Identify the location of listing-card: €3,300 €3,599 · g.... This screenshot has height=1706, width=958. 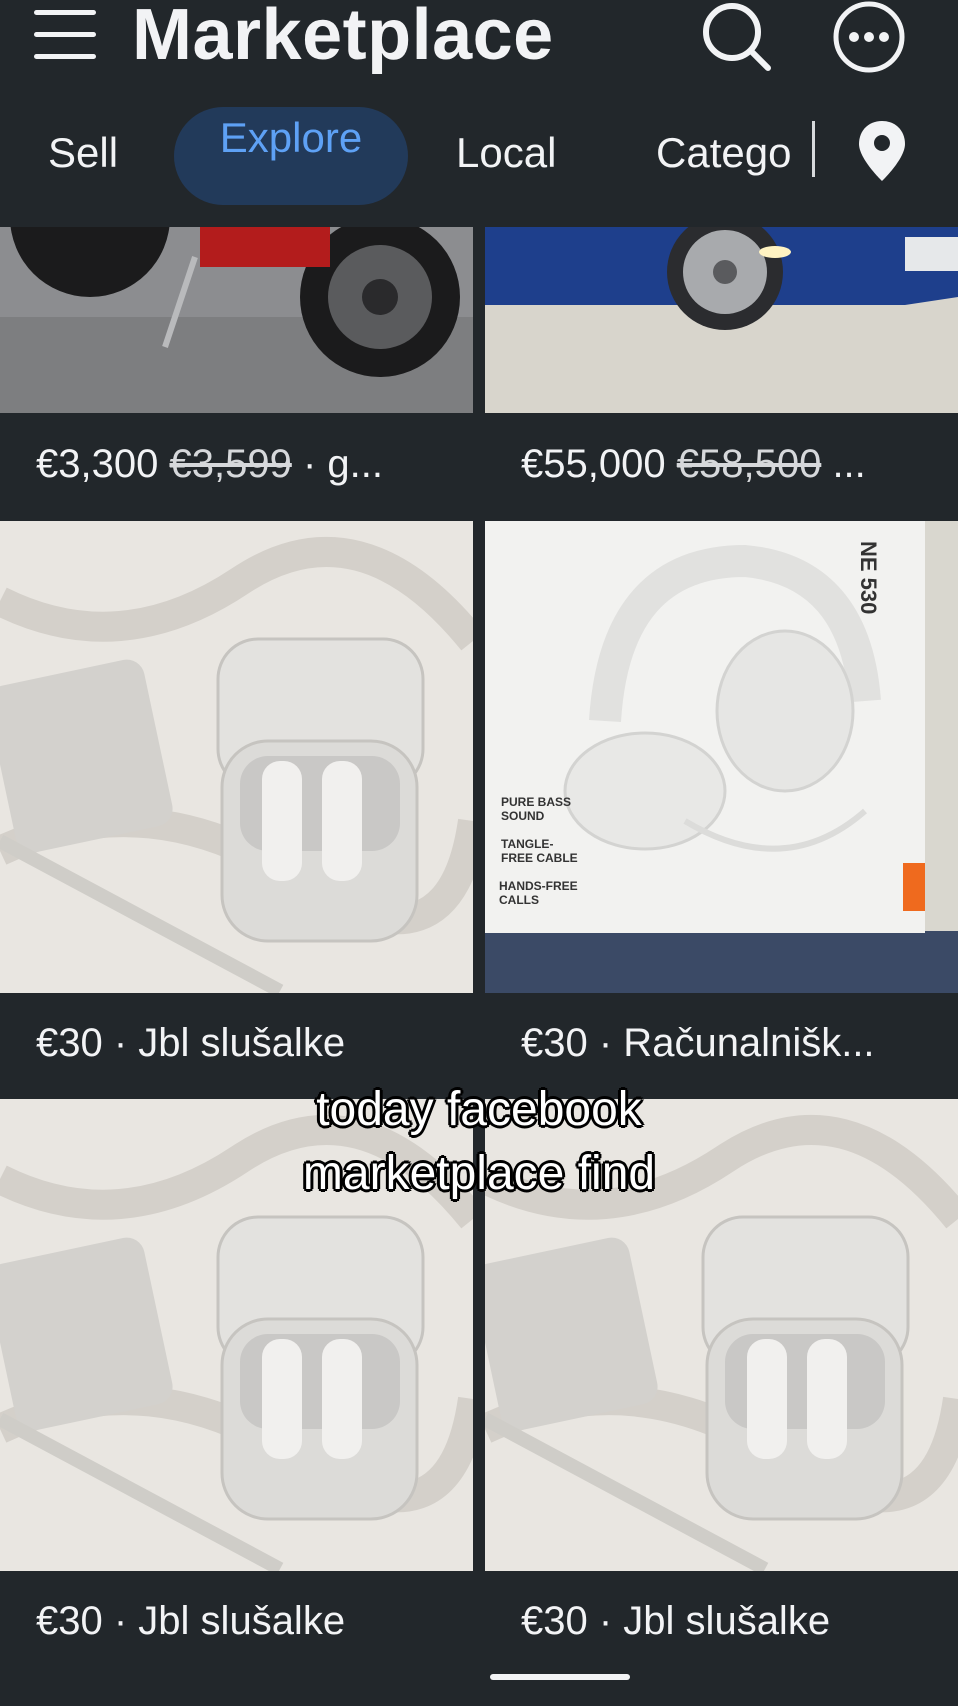
(236, 372).